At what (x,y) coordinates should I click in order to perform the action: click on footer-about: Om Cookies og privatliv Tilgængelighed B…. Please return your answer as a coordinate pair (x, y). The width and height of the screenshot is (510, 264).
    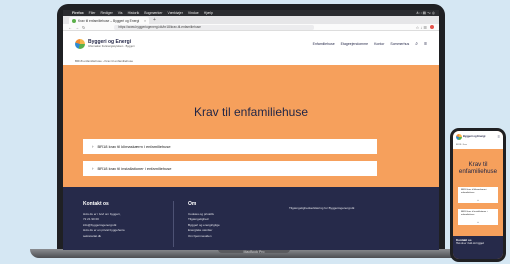
    Looking at the image, I should click on (204, 220).